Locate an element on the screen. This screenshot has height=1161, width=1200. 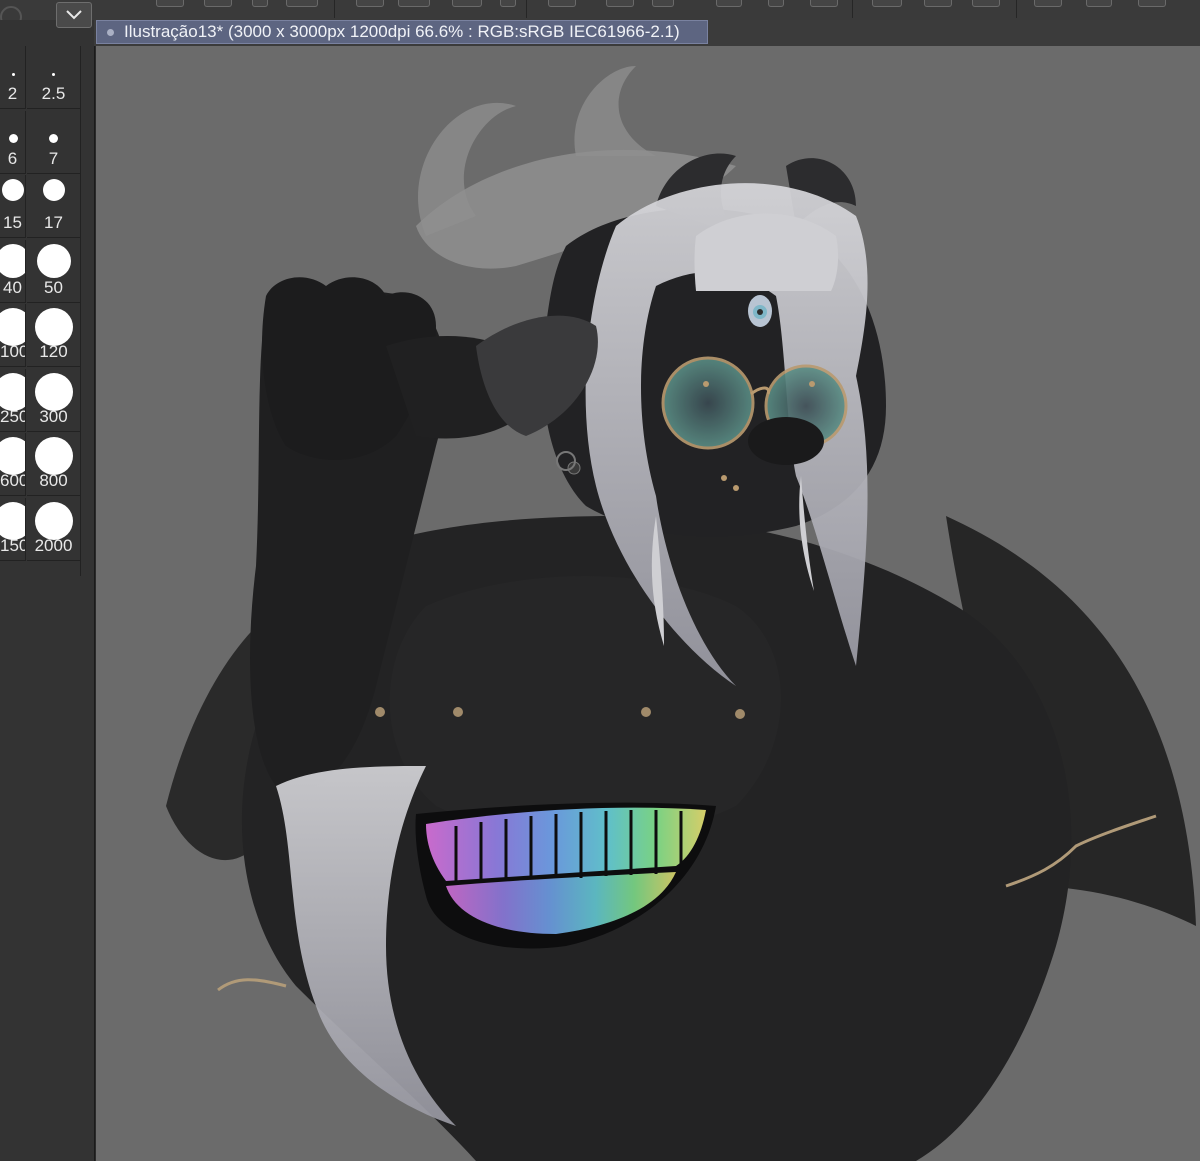
brush-size-option: 600 is located at coordinates (13, 464).